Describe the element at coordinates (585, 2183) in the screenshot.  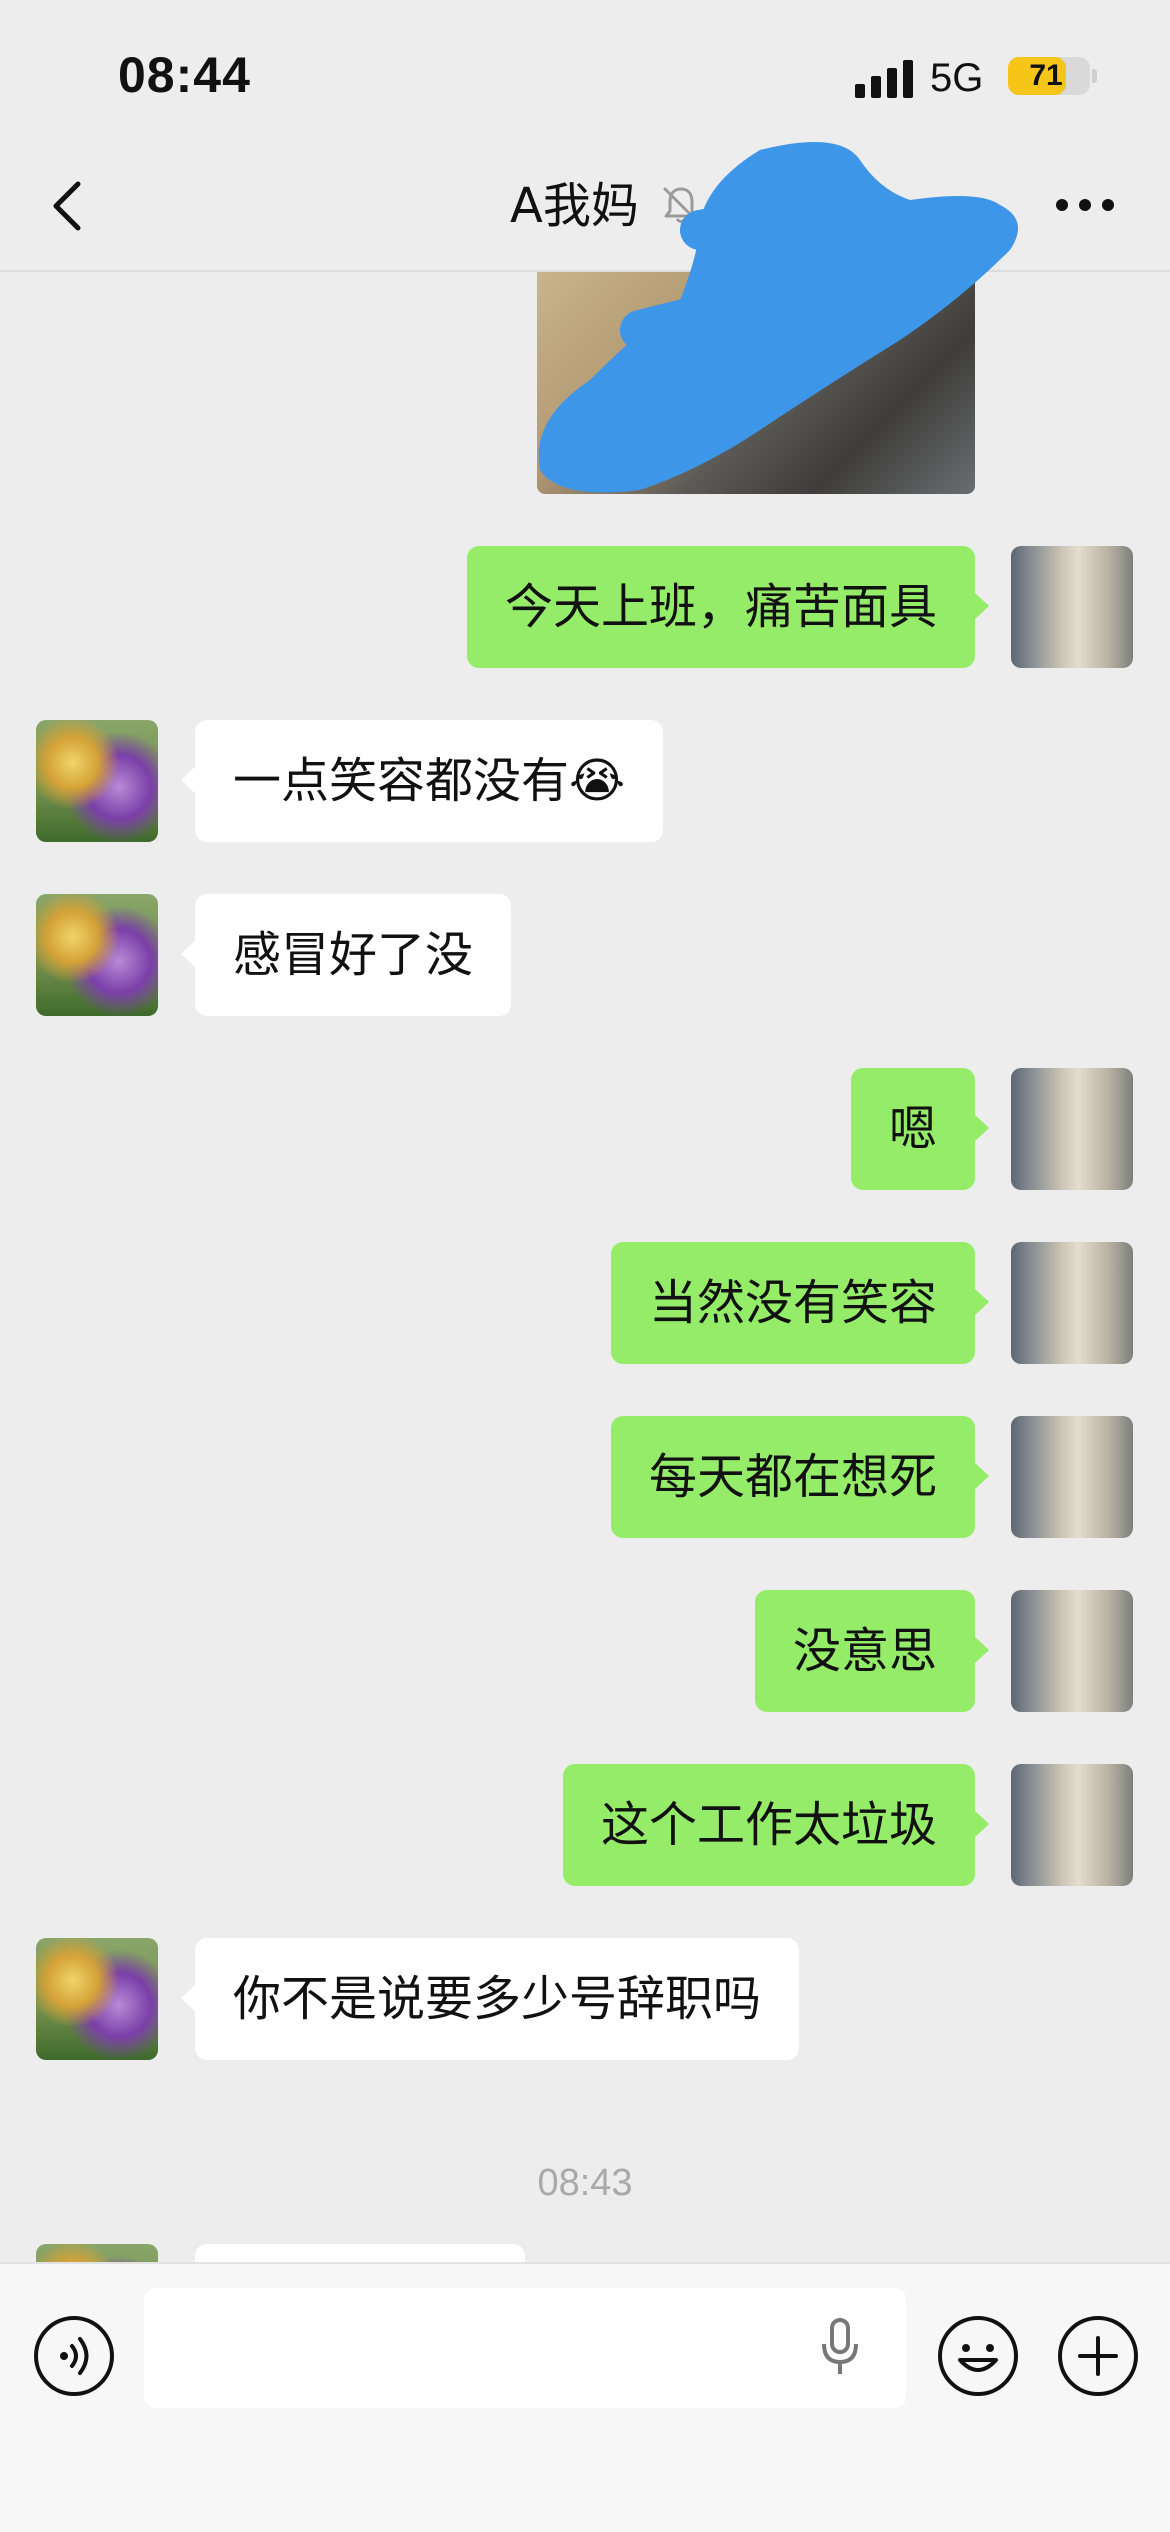
I see `message-timestamp: 08:43` at that location.